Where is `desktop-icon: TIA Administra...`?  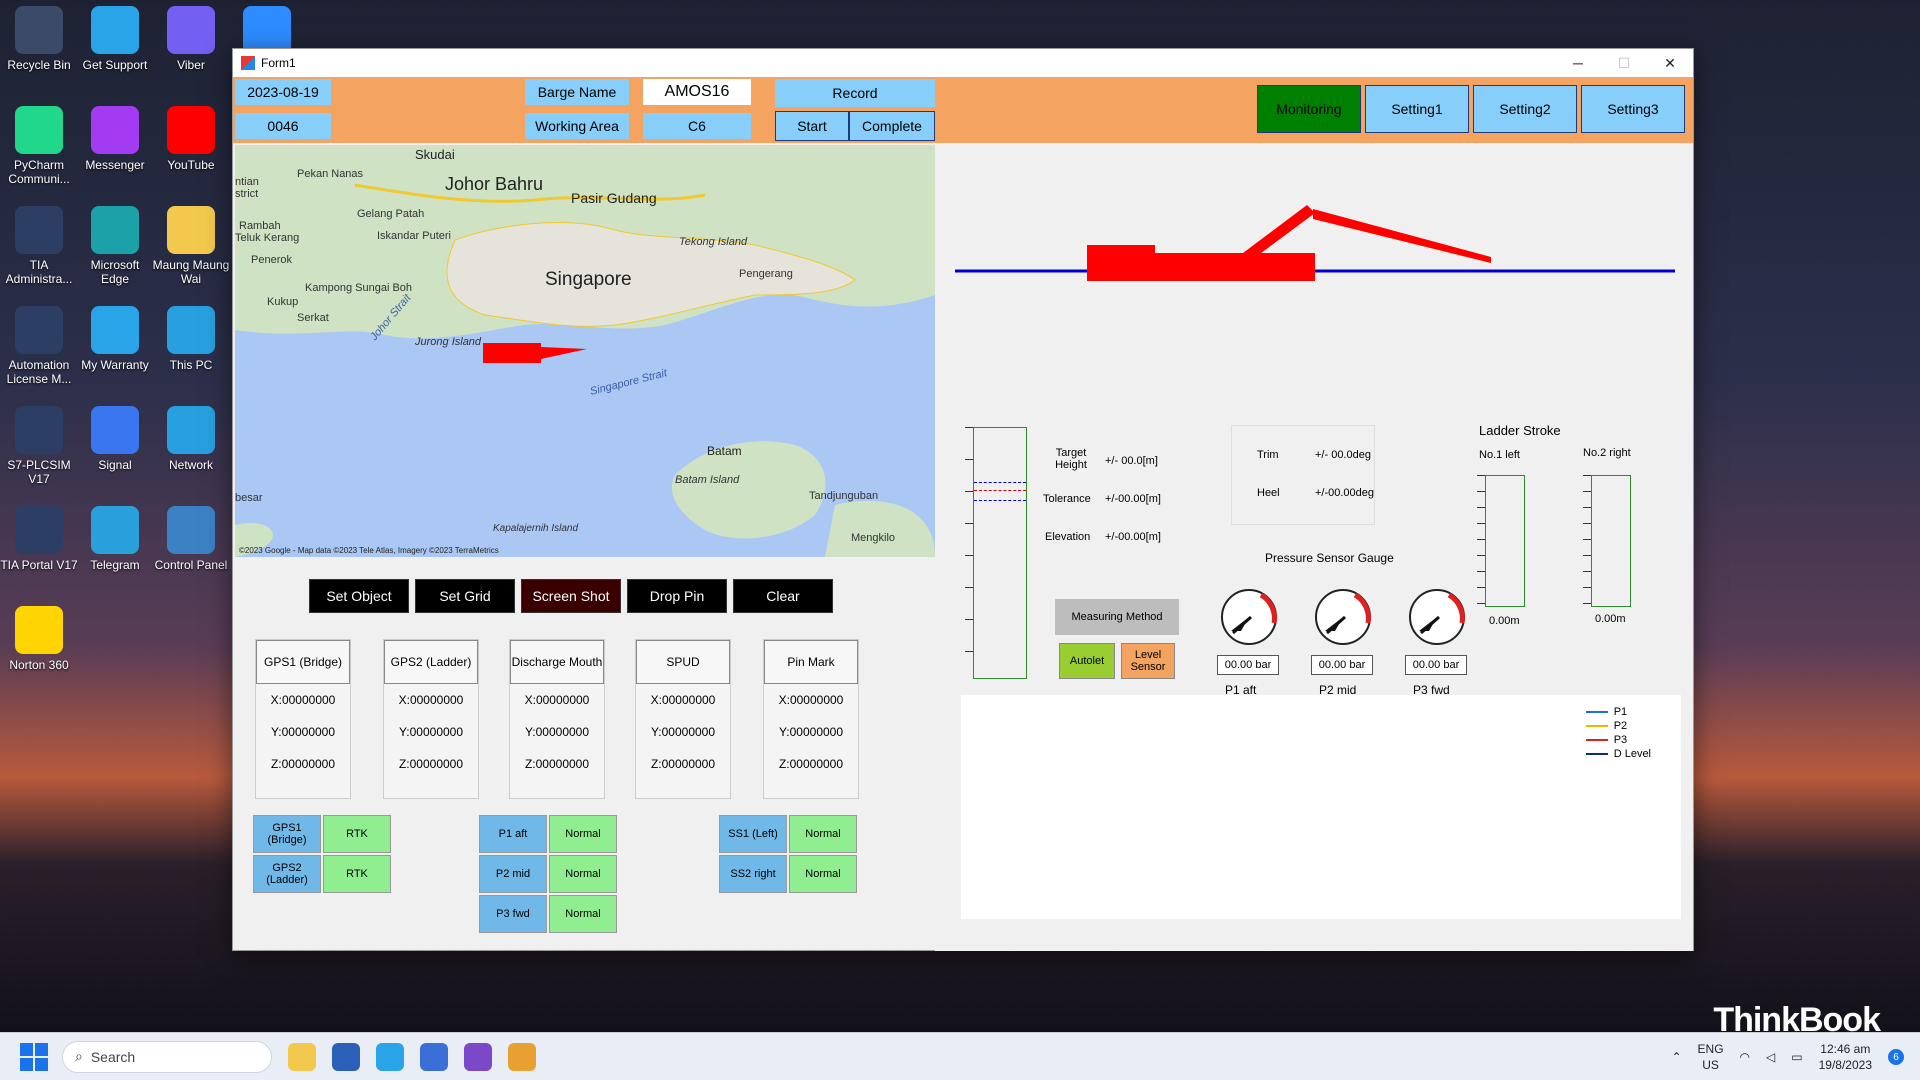
desktop-icon: TIA Administra... is located at coordinates (39, 246).